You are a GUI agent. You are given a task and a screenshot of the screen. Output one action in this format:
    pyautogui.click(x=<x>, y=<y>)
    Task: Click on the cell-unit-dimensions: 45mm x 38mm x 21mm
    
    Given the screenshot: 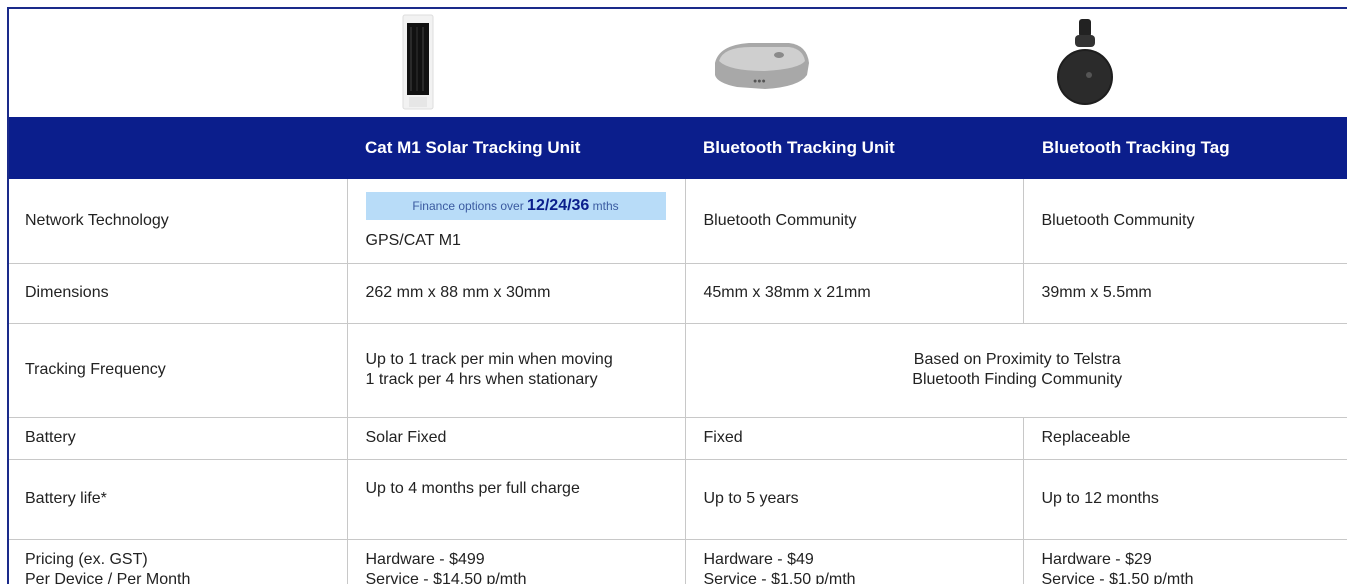 What is the action you would take?
    pyautogui.click(x=854, y=293)
    